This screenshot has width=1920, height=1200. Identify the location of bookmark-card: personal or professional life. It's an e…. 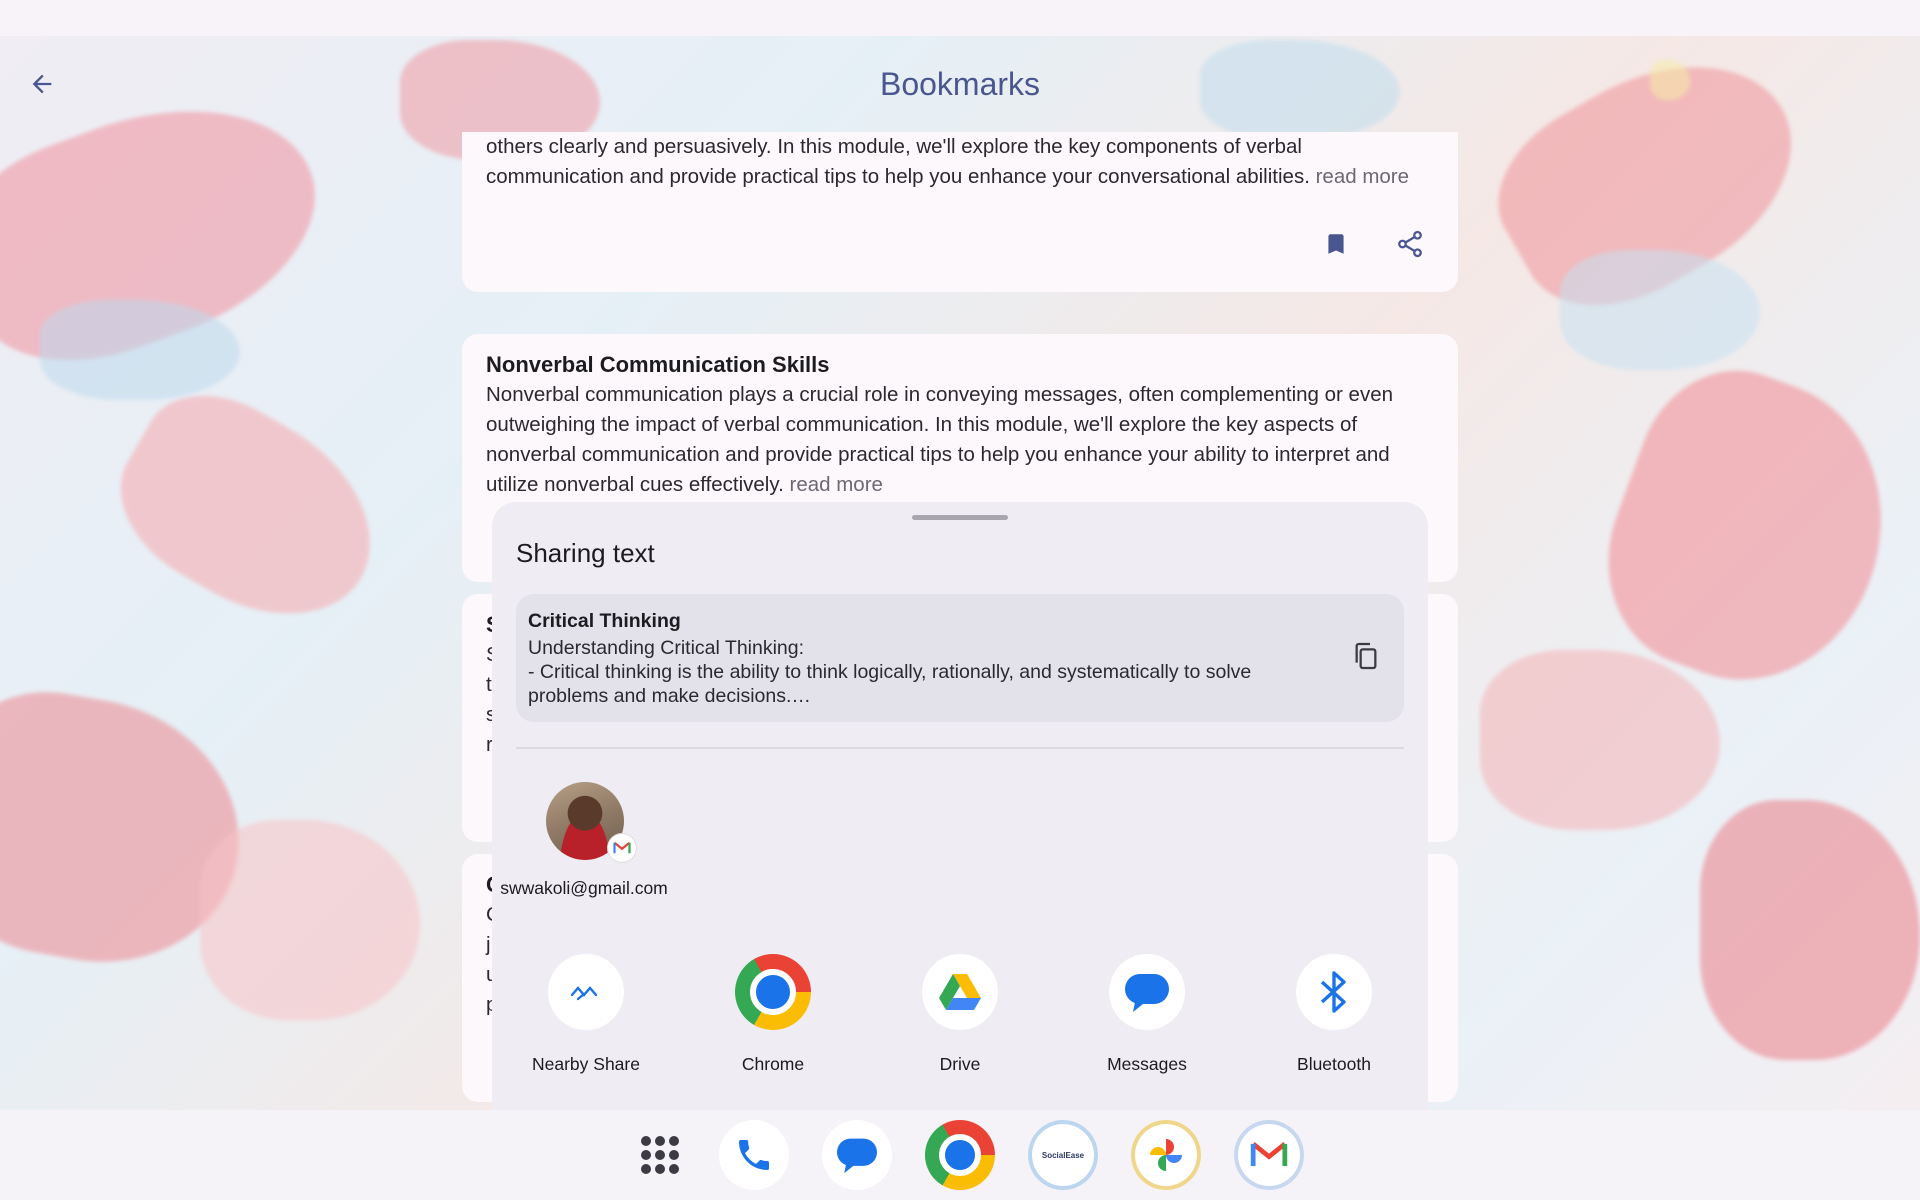
(960, 212).